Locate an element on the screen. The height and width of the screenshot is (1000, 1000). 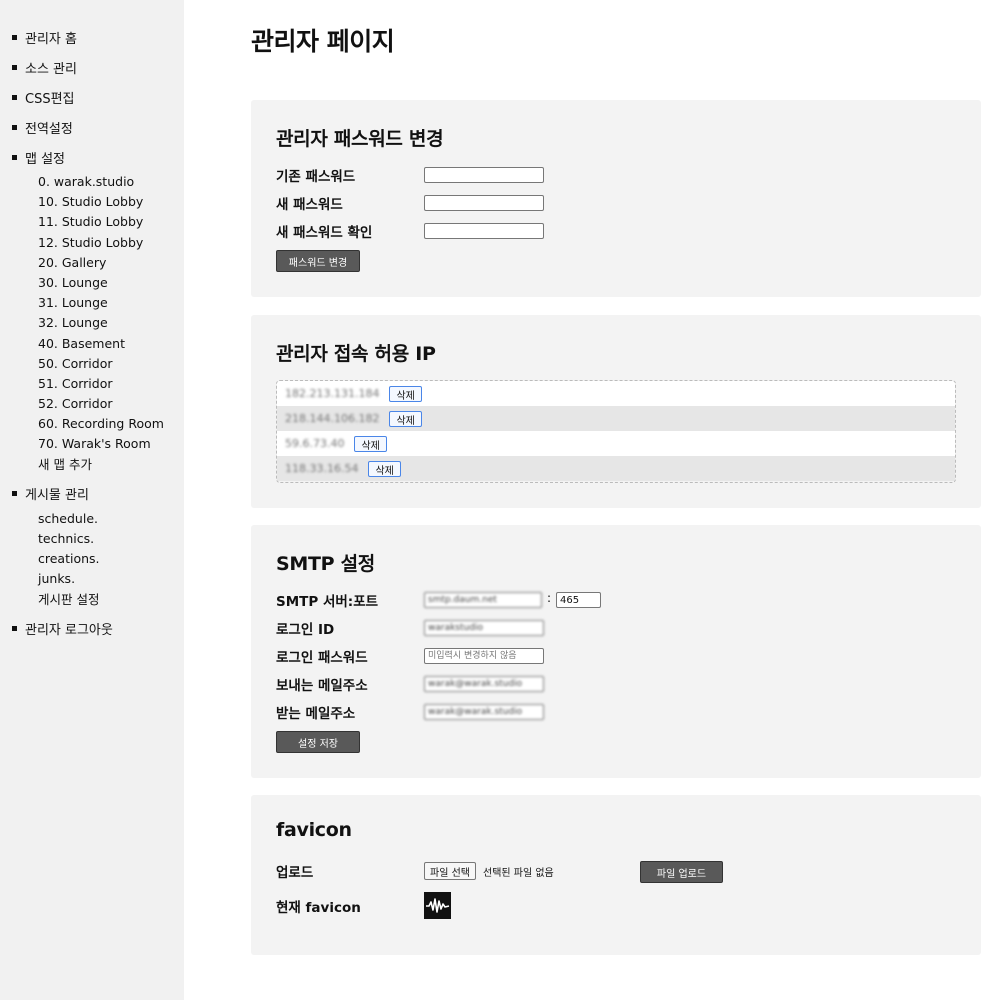
nav-admin-home: 관리자 홈 is located at coordinates (92, 37).